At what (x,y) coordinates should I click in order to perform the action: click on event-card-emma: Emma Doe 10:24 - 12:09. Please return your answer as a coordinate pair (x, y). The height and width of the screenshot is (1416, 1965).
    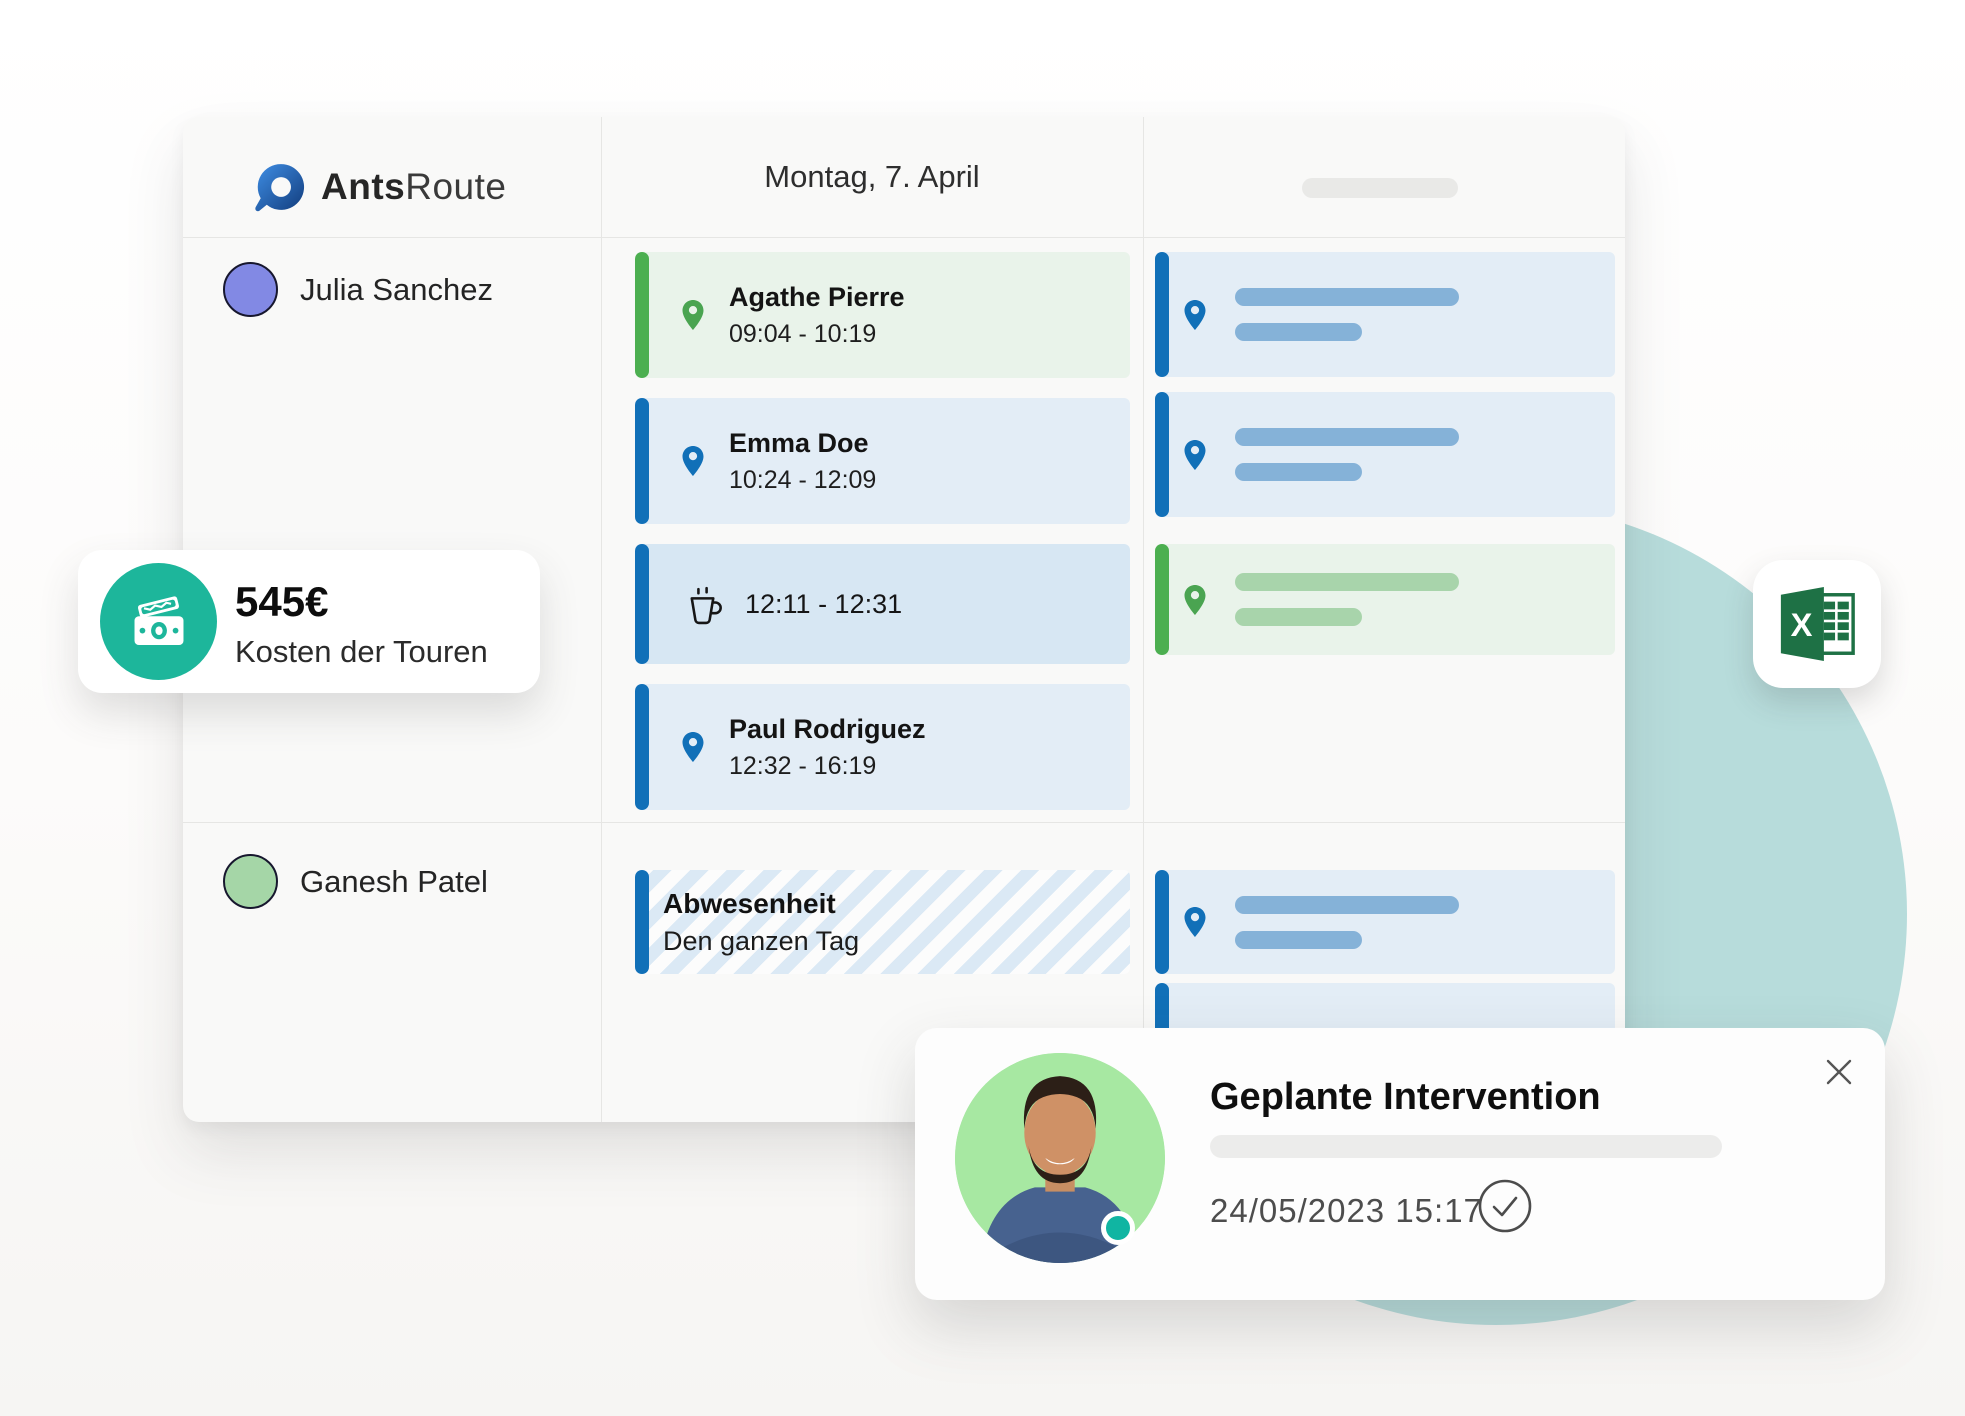
    Looking at the image, I should click on (882, 461).